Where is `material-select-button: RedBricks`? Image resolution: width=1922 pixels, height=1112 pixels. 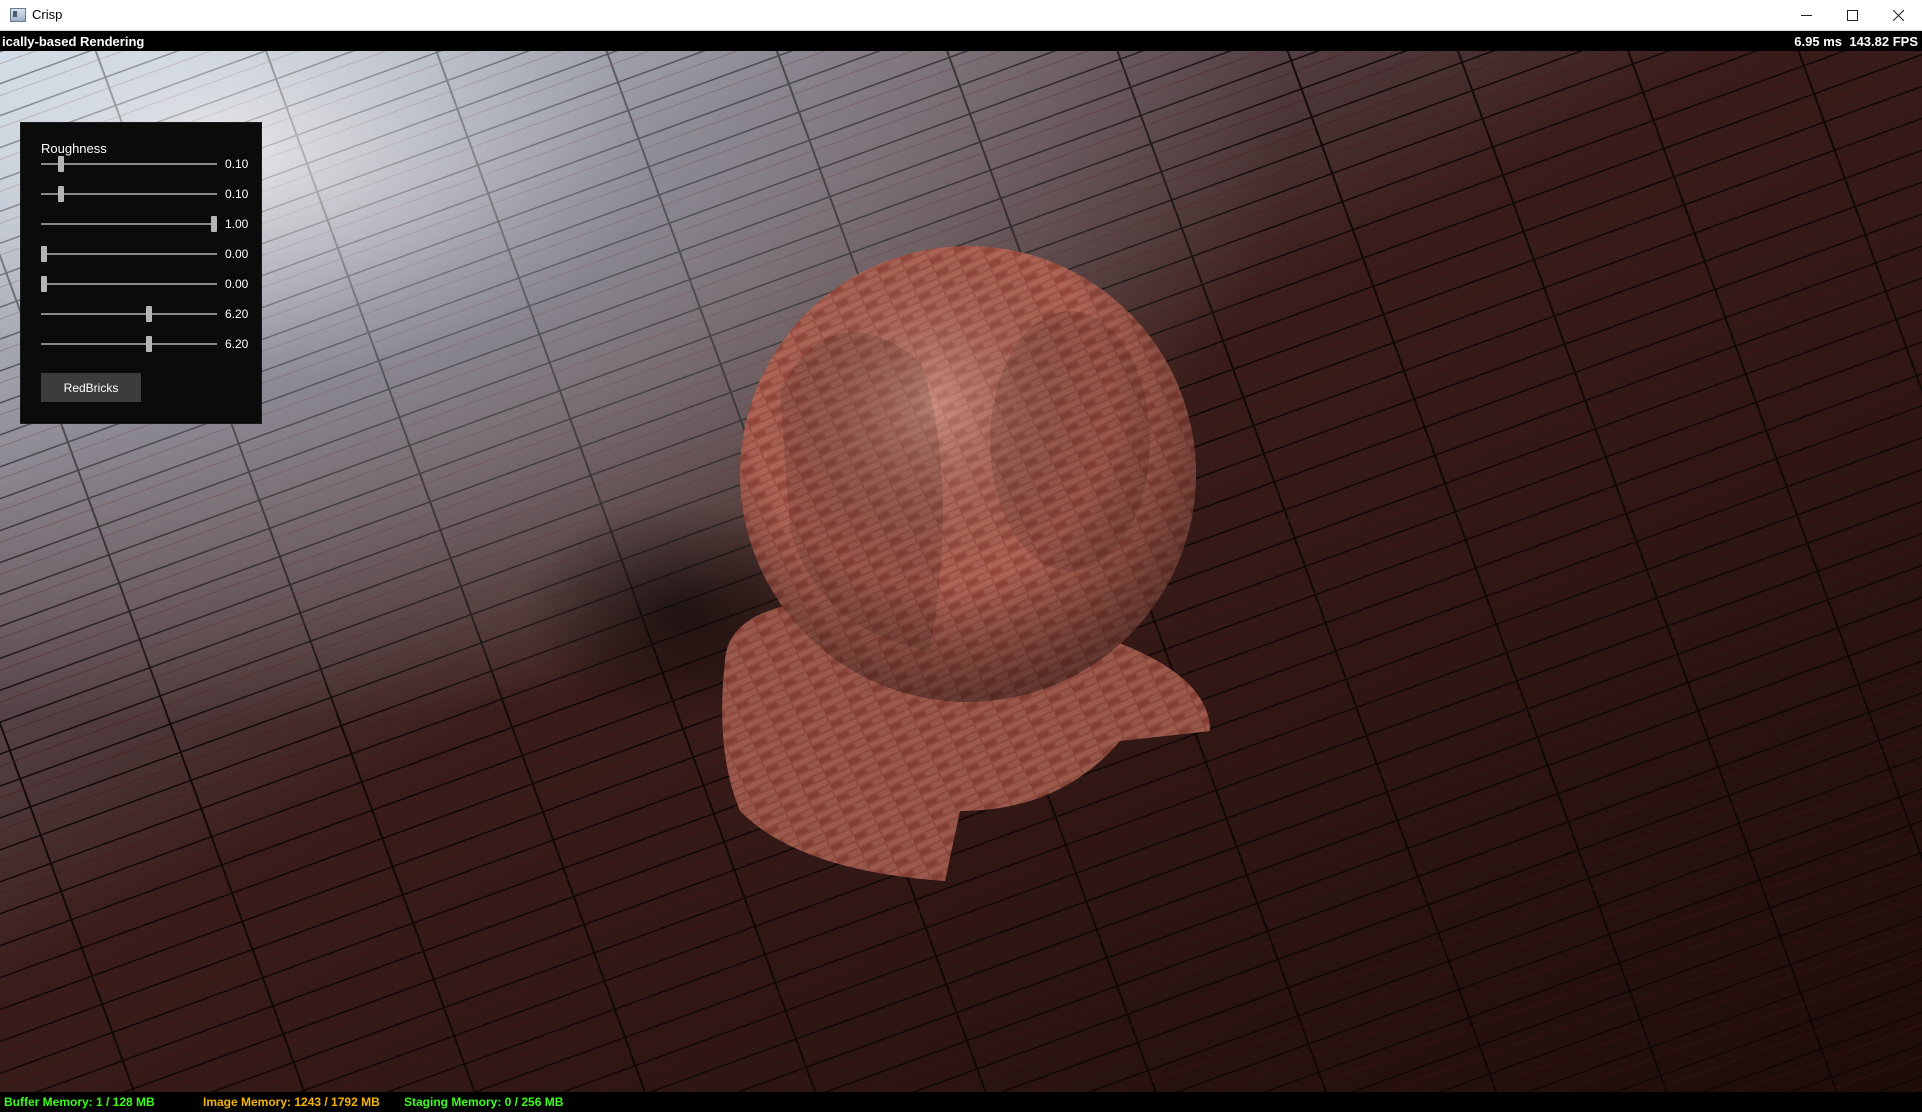
material-select-button: RedBricks is located at coordinates (91, 387).